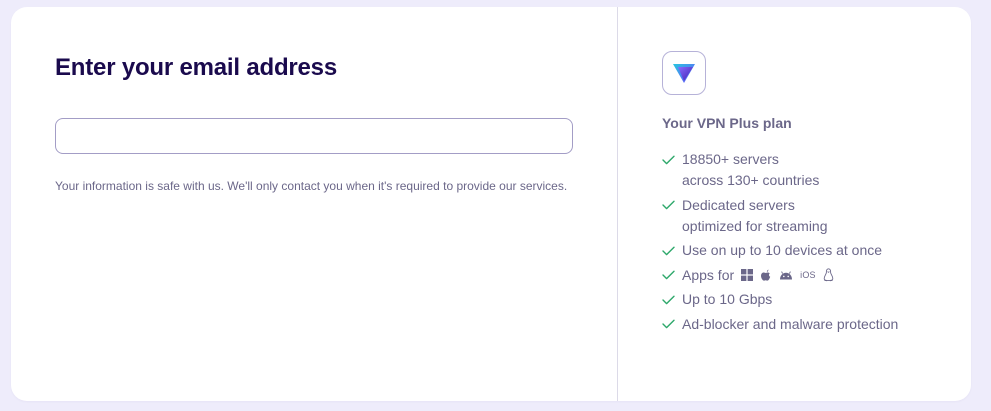  I want to click on feature-item-servers: 18850+ servers across 130+ countries, so click(816, 170).